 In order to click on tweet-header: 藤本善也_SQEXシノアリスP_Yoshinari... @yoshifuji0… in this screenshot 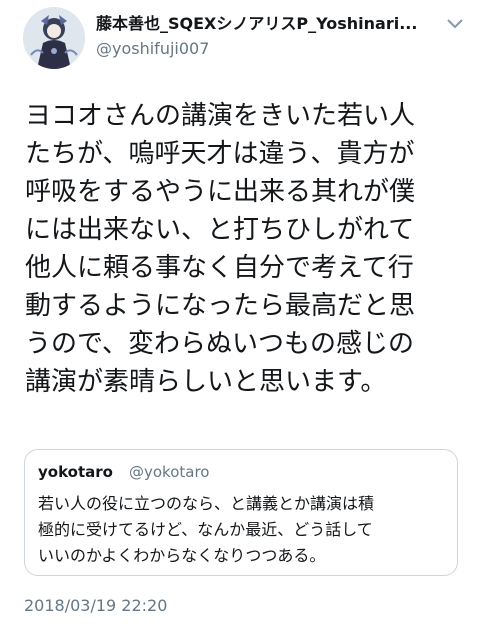, I will do `click(240, 41)`.